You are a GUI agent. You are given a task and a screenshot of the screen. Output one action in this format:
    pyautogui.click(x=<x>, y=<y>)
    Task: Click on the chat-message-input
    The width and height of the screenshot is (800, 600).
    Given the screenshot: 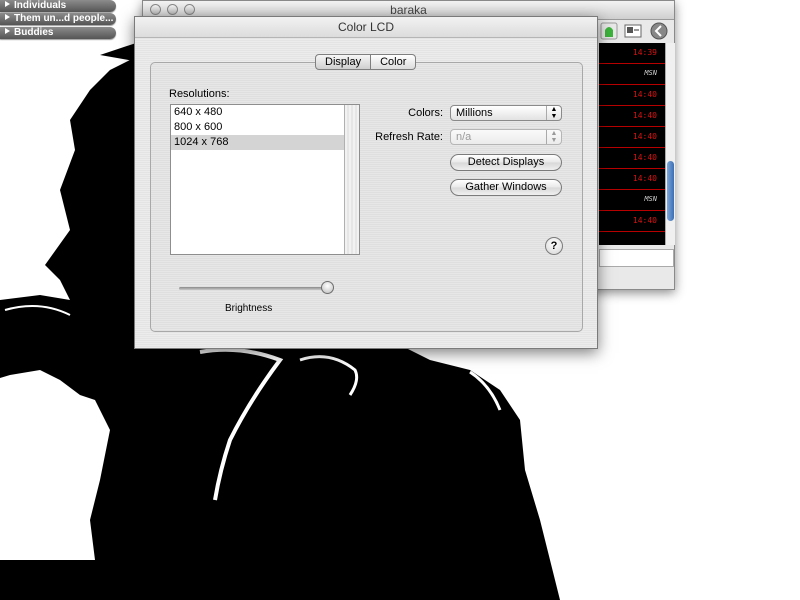 What is the action you would take?
    pyautogui.click(x=636, y=258)
    